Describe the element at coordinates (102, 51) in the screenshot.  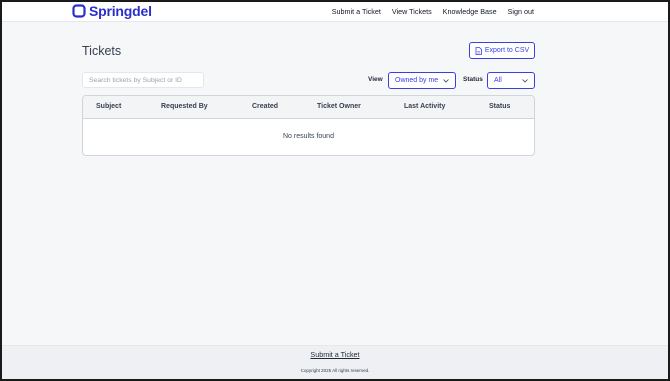
I see `page-title: Tickets` at that location.